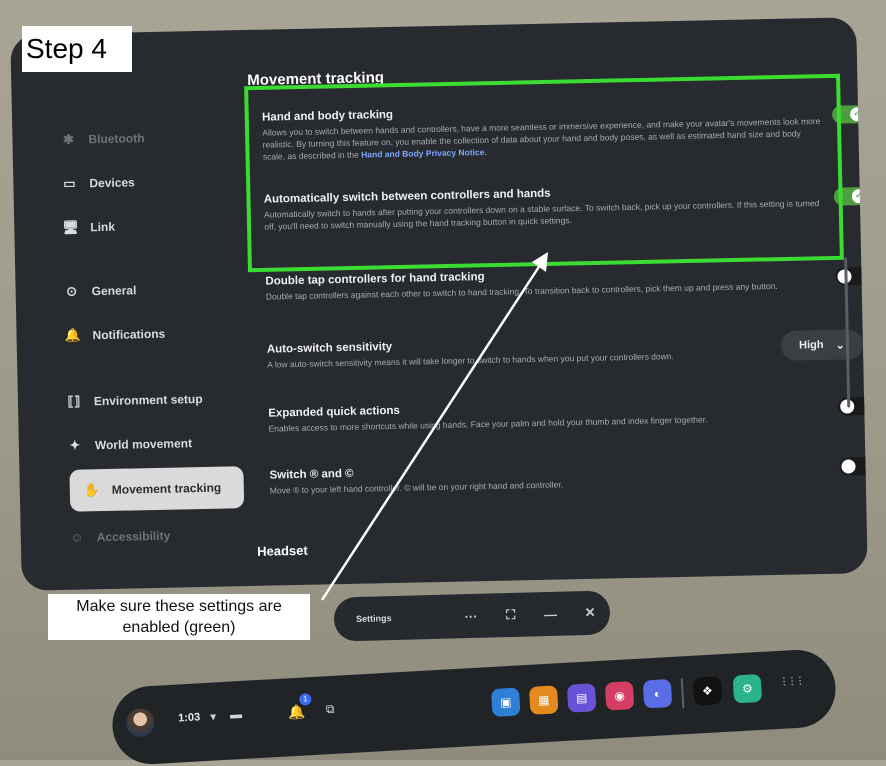 The image size is (886, 766). I want to click on meta-app-icon: ❖, so click(707, 691).